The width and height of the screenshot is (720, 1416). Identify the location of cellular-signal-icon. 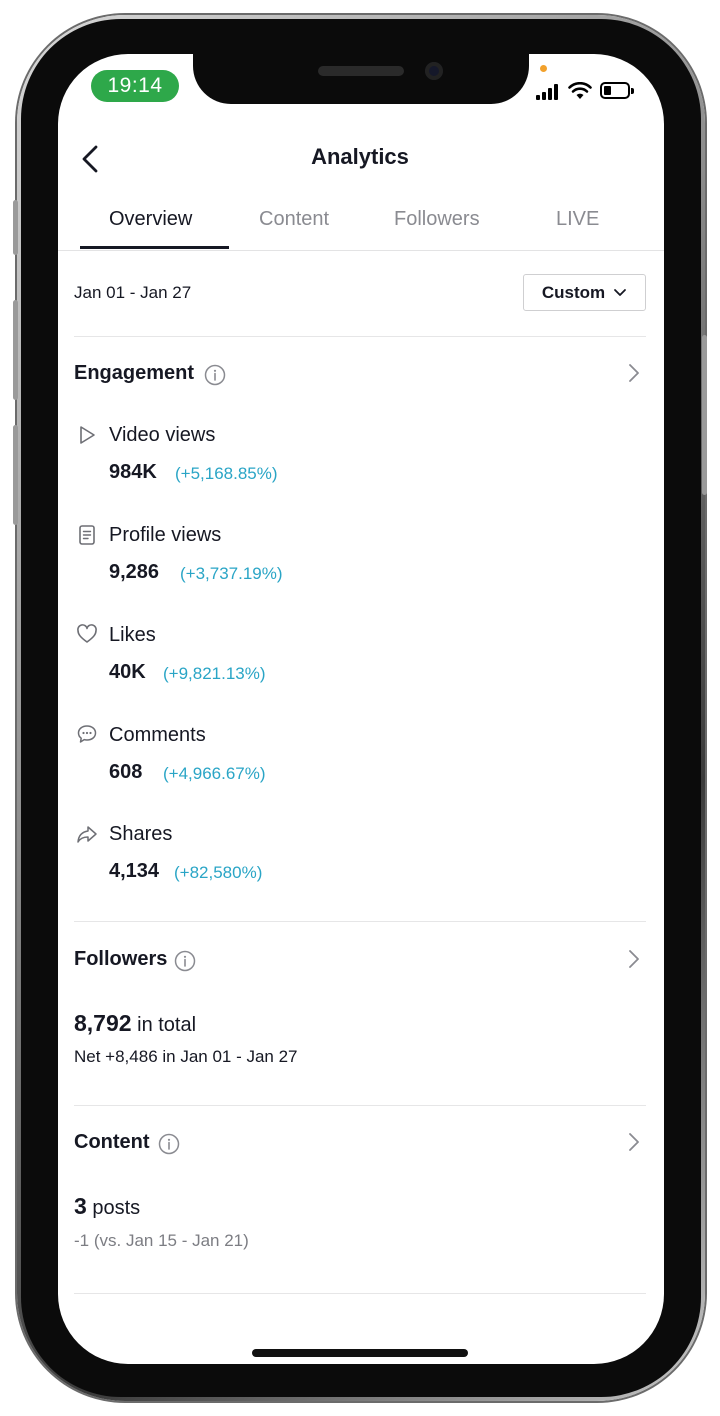
(548, 92).